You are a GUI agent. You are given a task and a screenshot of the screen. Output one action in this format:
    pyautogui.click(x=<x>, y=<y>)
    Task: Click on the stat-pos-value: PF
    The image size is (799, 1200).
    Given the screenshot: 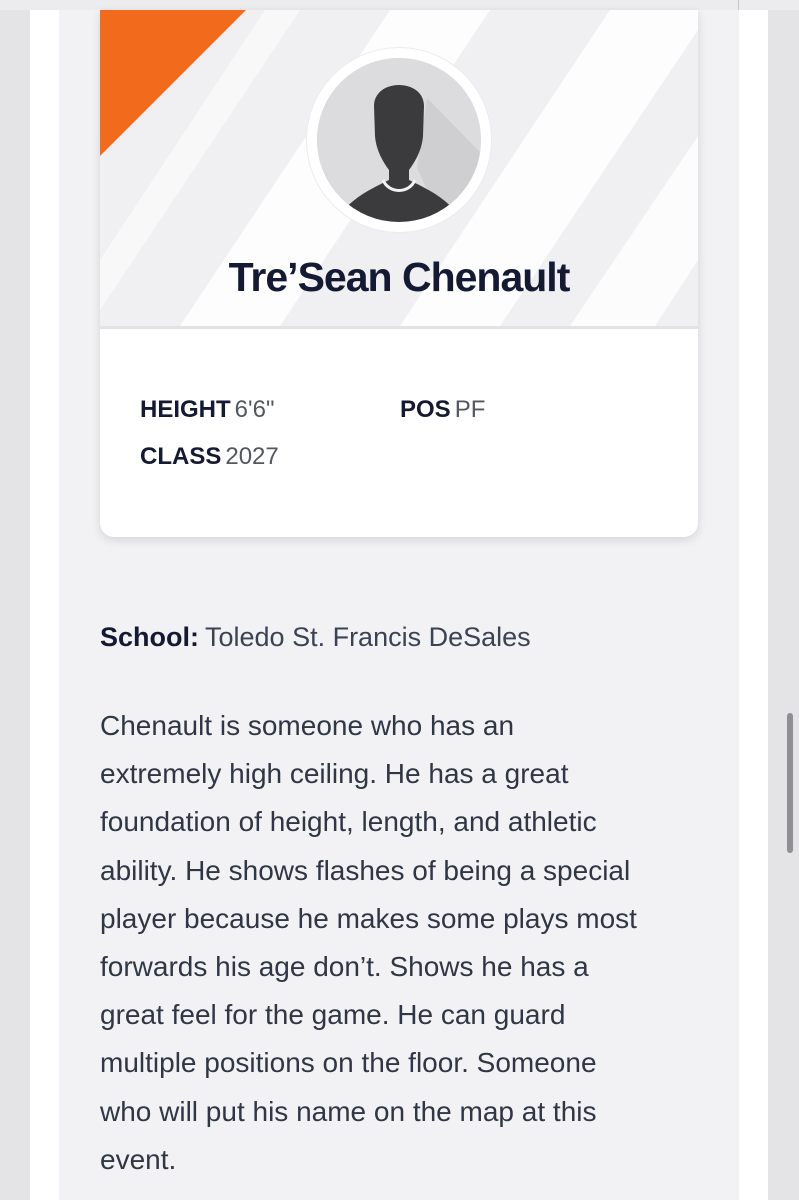 What is the action you would take?
    pyautogui.click(x=470, y=409)
    